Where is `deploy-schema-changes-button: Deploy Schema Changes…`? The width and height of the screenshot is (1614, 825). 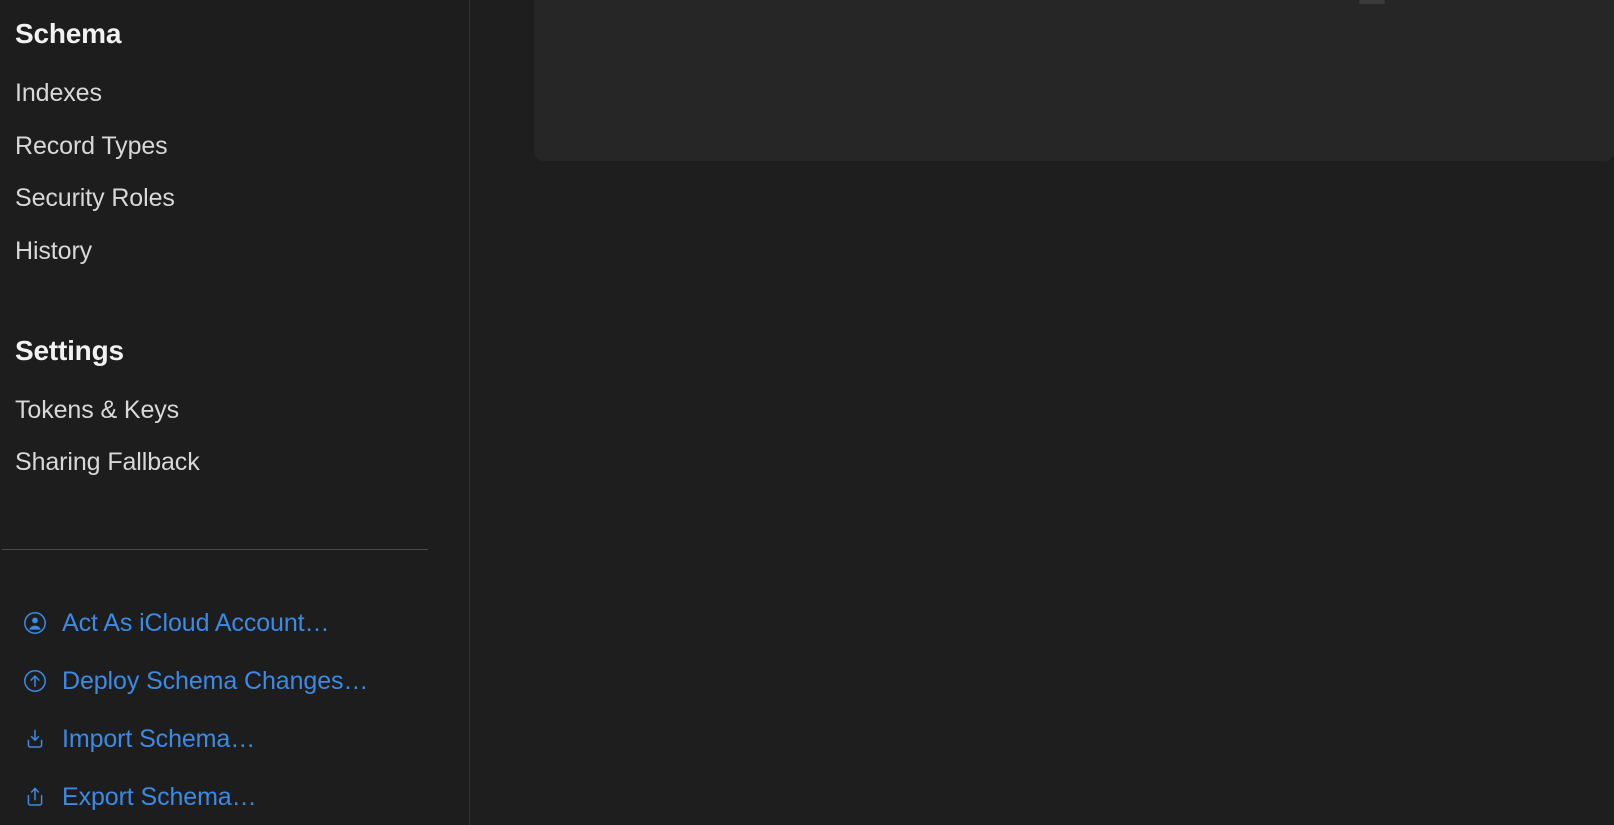
deploy-schema-changes-button: Deploy Schema Changes… is located at coordinates (234, 681).